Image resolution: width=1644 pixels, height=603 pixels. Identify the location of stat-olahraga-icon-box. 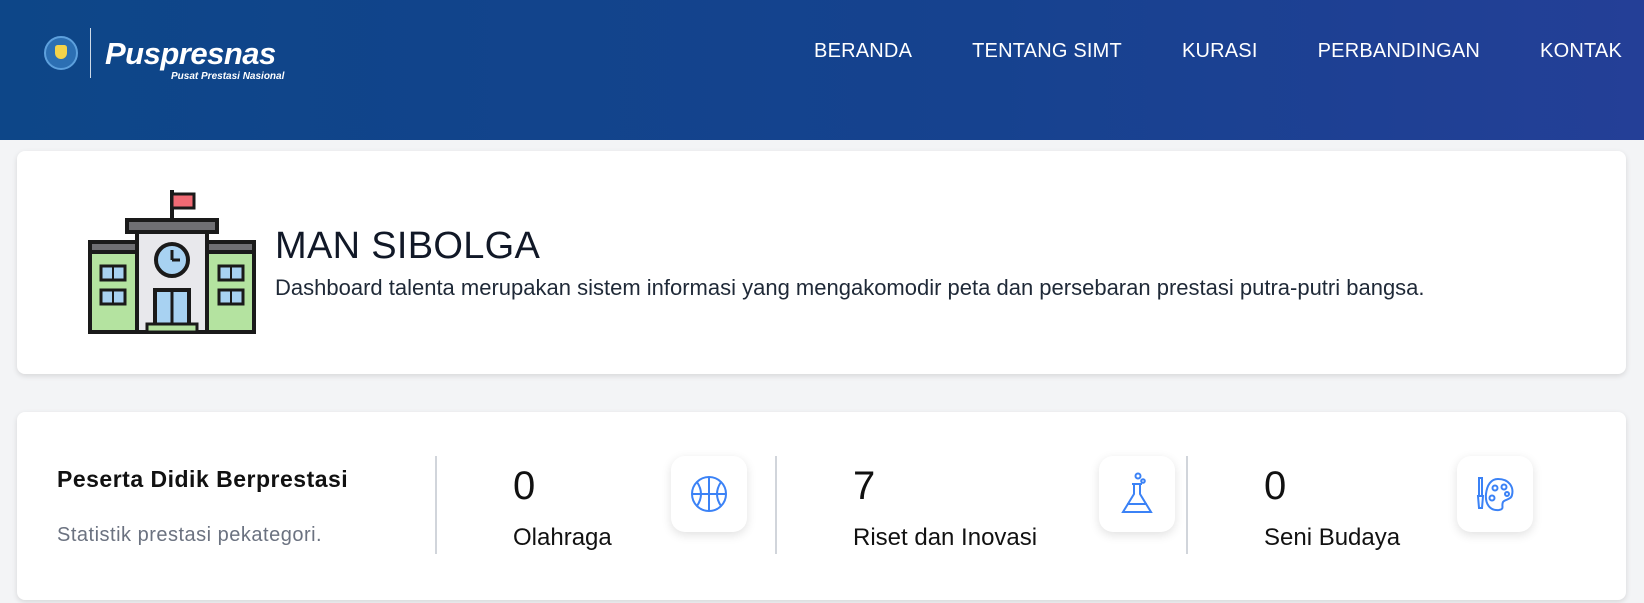
(709, 494).